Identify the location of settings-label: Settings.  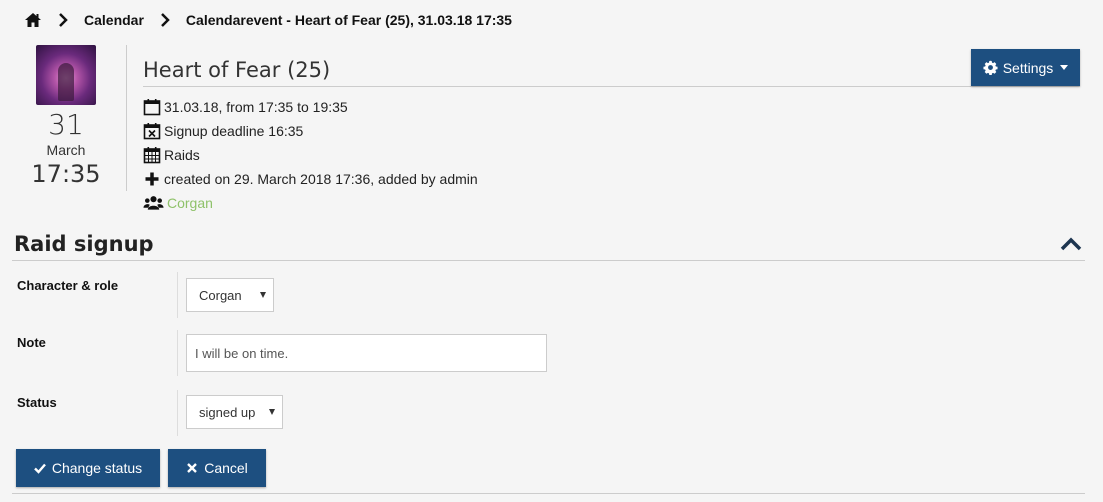
(1028, 67).